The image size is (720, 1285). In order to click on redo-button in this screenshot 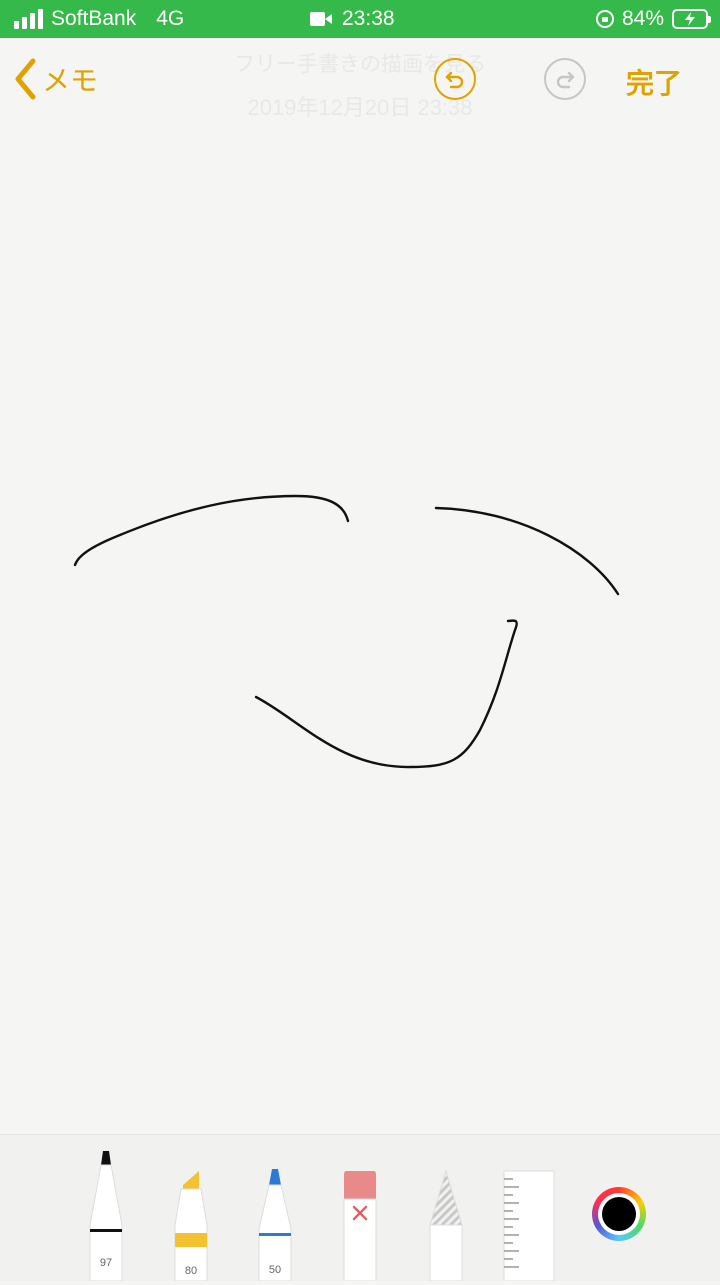, I will do `click(565, 79)`.